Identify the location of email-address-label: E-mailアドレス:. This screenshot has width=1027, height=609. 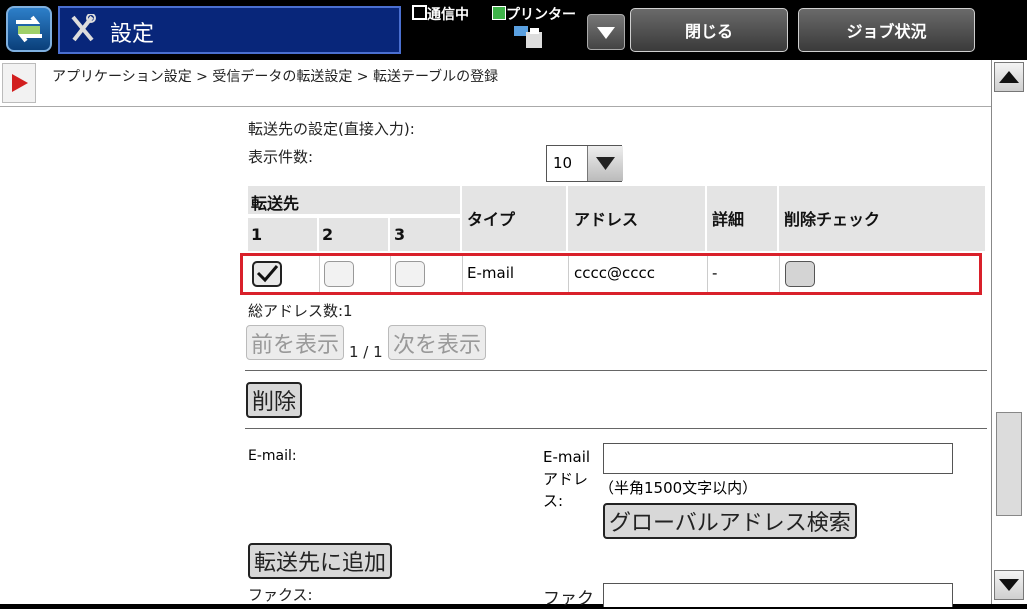
(567, 479).